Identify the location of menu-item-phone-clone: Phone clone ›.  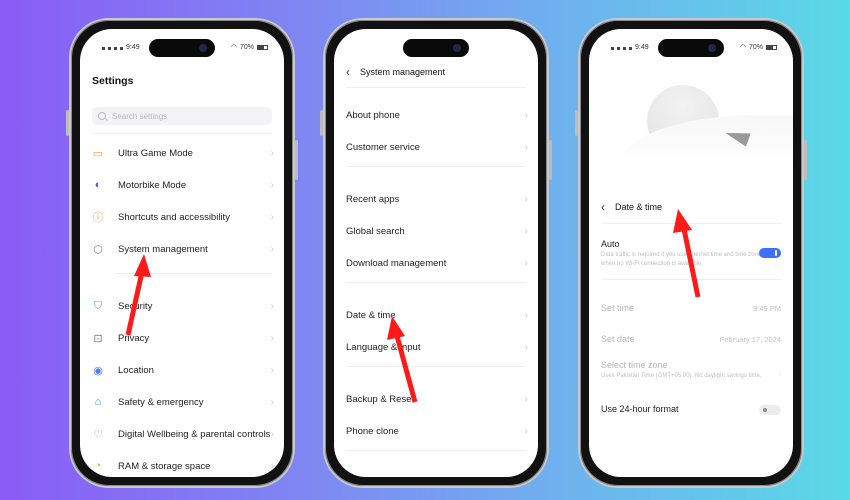
(436, 431).